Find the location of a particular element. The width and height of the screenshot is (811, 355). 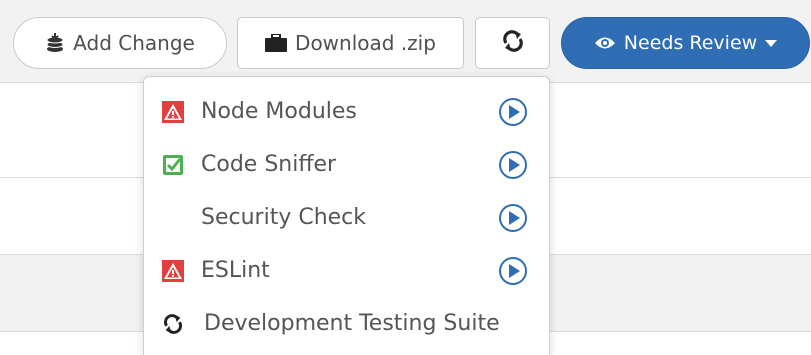

check-icon is located at coordinates (173, 165).